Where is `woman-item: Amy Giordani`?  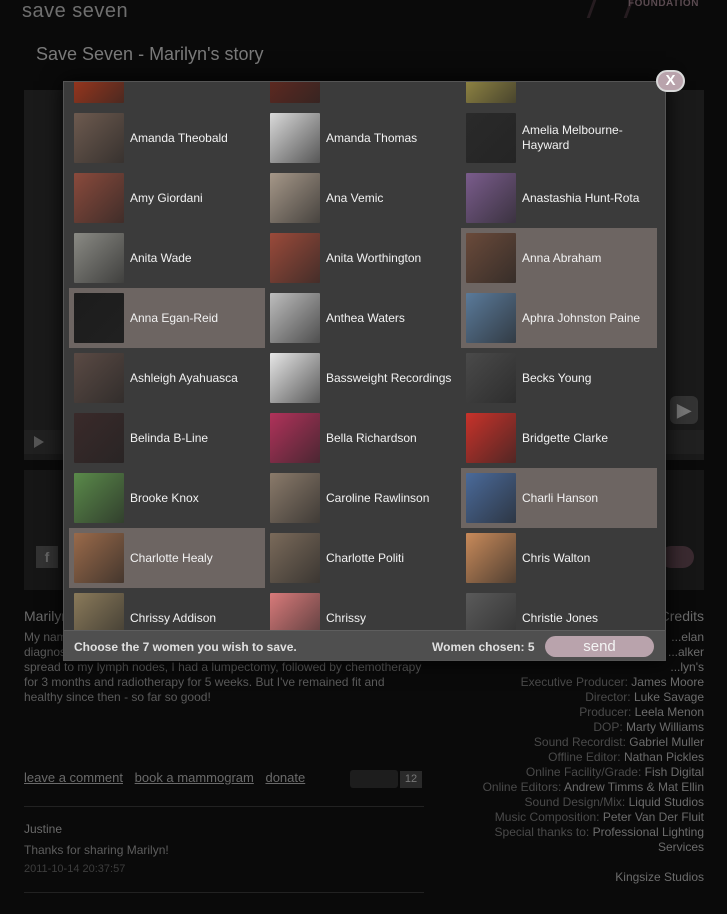
woman-item: Amy Giordani is located at coordinates (167, 198).